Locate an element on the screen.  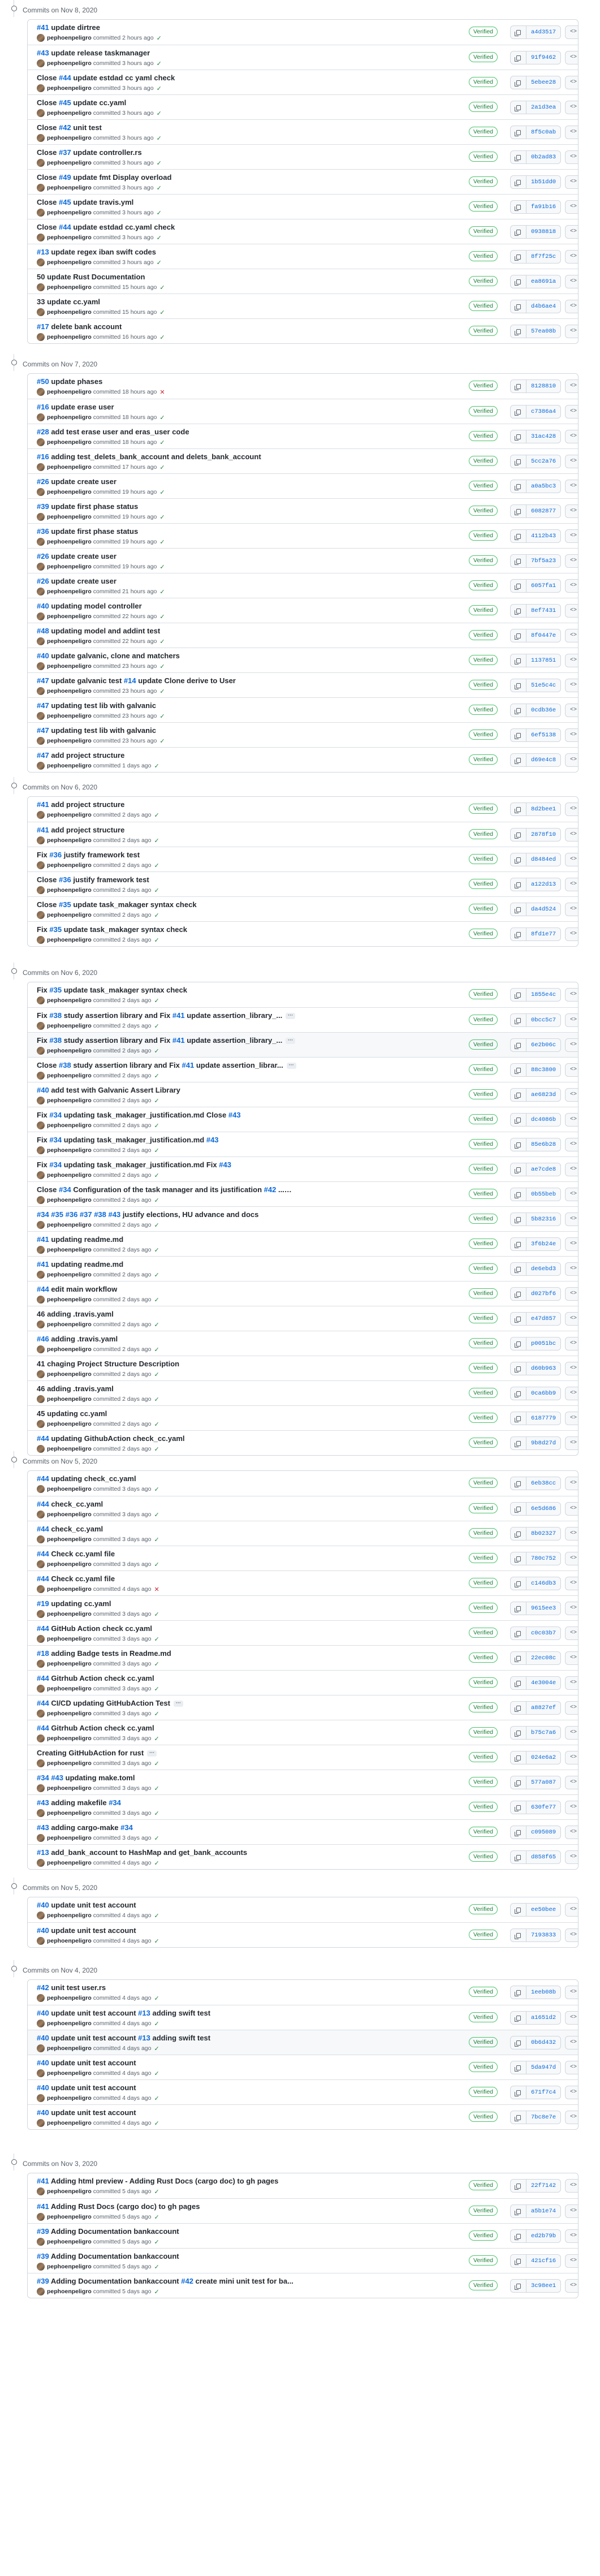
issue-link: #16 is located at coordinates (43, 407).